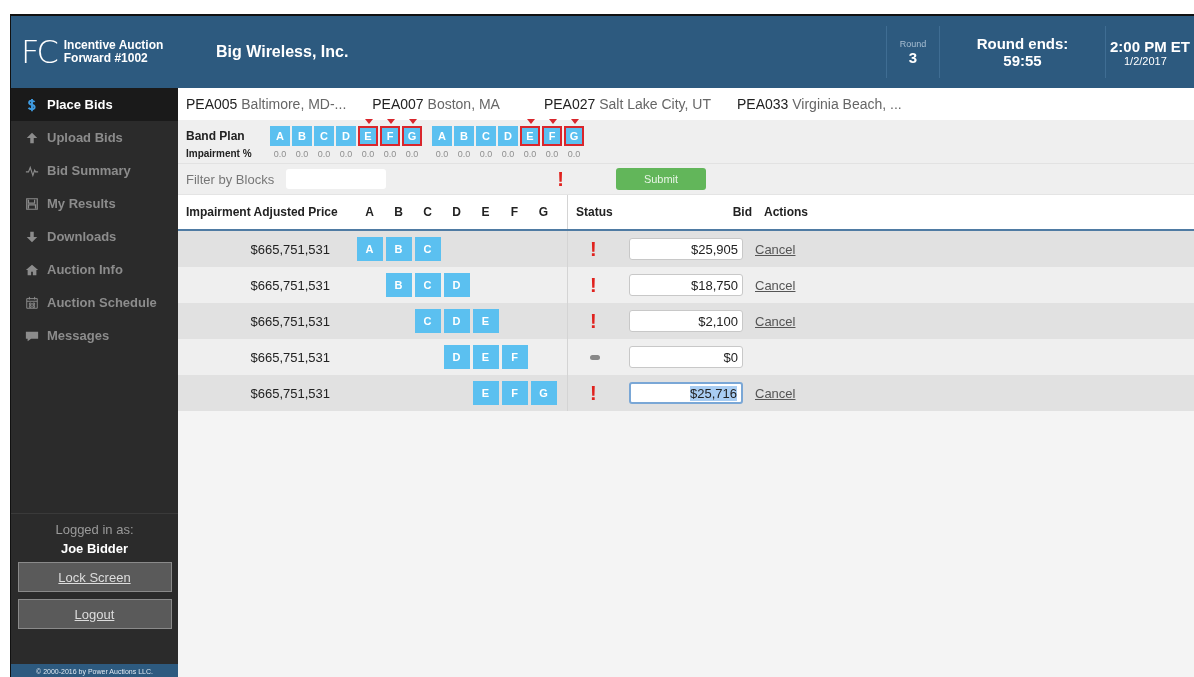  What do you see at coordinates (216, 136) in the screenshot?
I see `band-plan-label: Band Plan` at bounding box center [216, 136].